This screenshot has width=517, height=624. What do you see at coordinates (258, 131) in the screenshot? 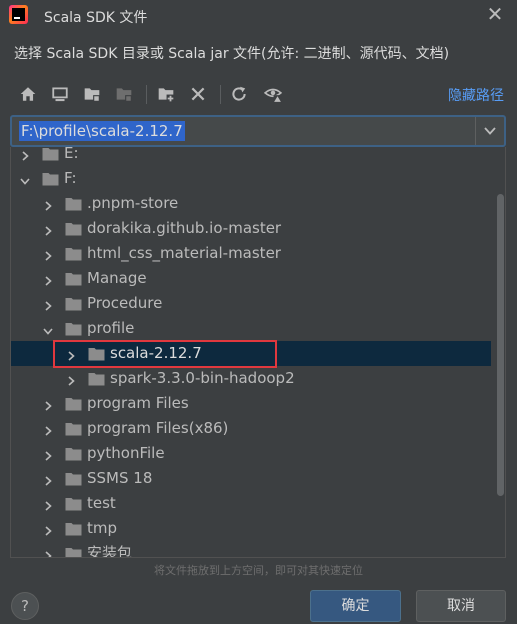
I see `path-field: F:\profile\scala-2.12.7` at bounding box center [258, 131].